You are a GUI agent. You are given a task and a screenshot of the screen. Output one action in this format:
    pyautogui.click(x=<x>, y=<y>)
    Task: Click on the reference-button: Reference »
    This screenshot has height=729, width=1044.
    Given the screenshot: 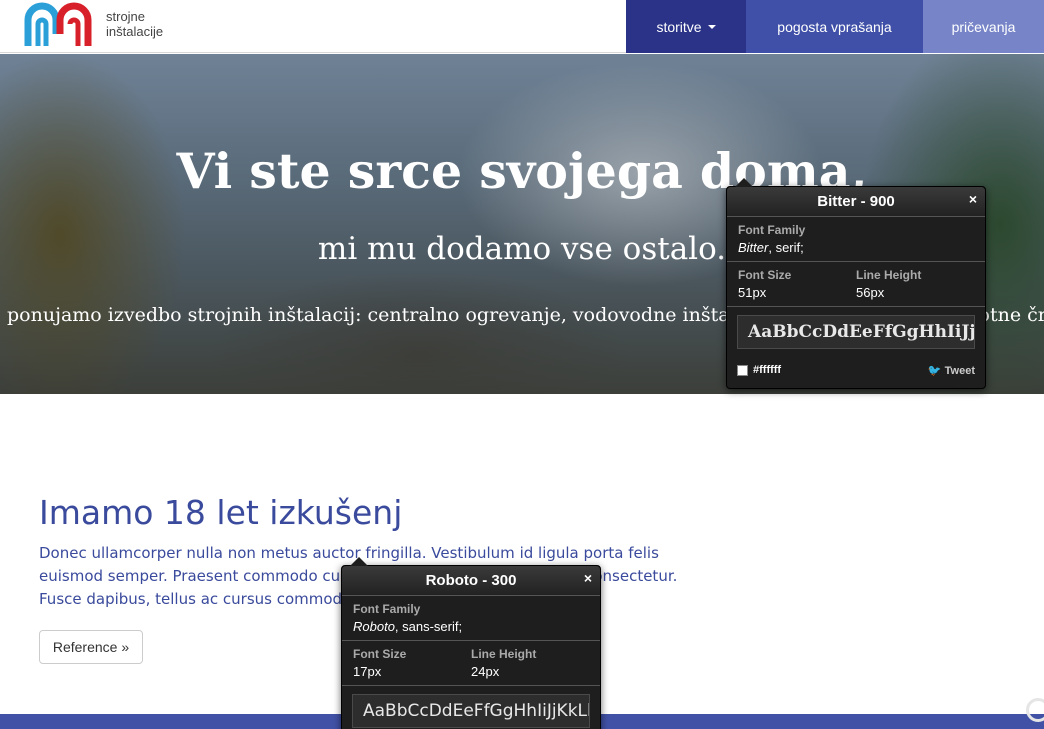 What is the action you would take?
    pyautogui.click(x=91, y=647)
    